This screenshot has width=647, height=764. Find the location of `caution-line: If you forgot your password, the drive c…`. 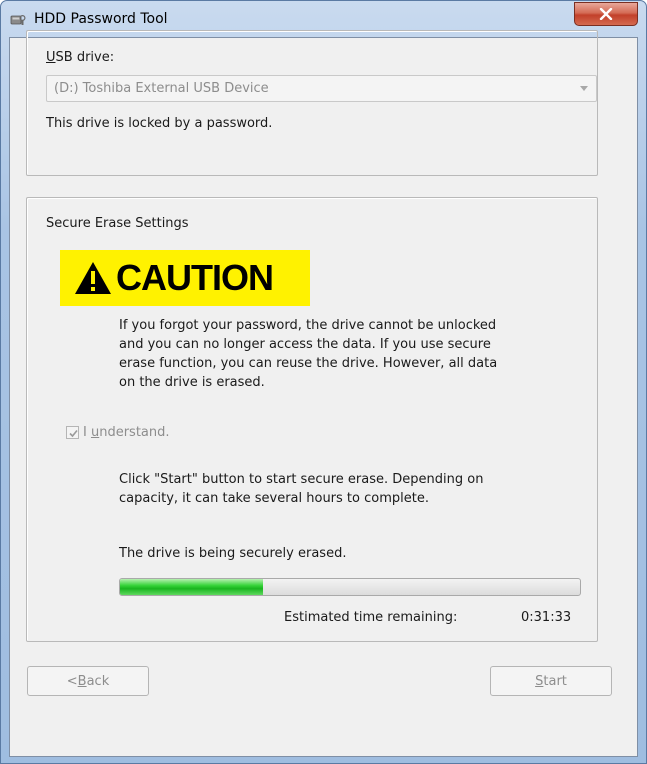

caution-line: If you forgot your password, the drive c… is located at coordinates (308, 325).